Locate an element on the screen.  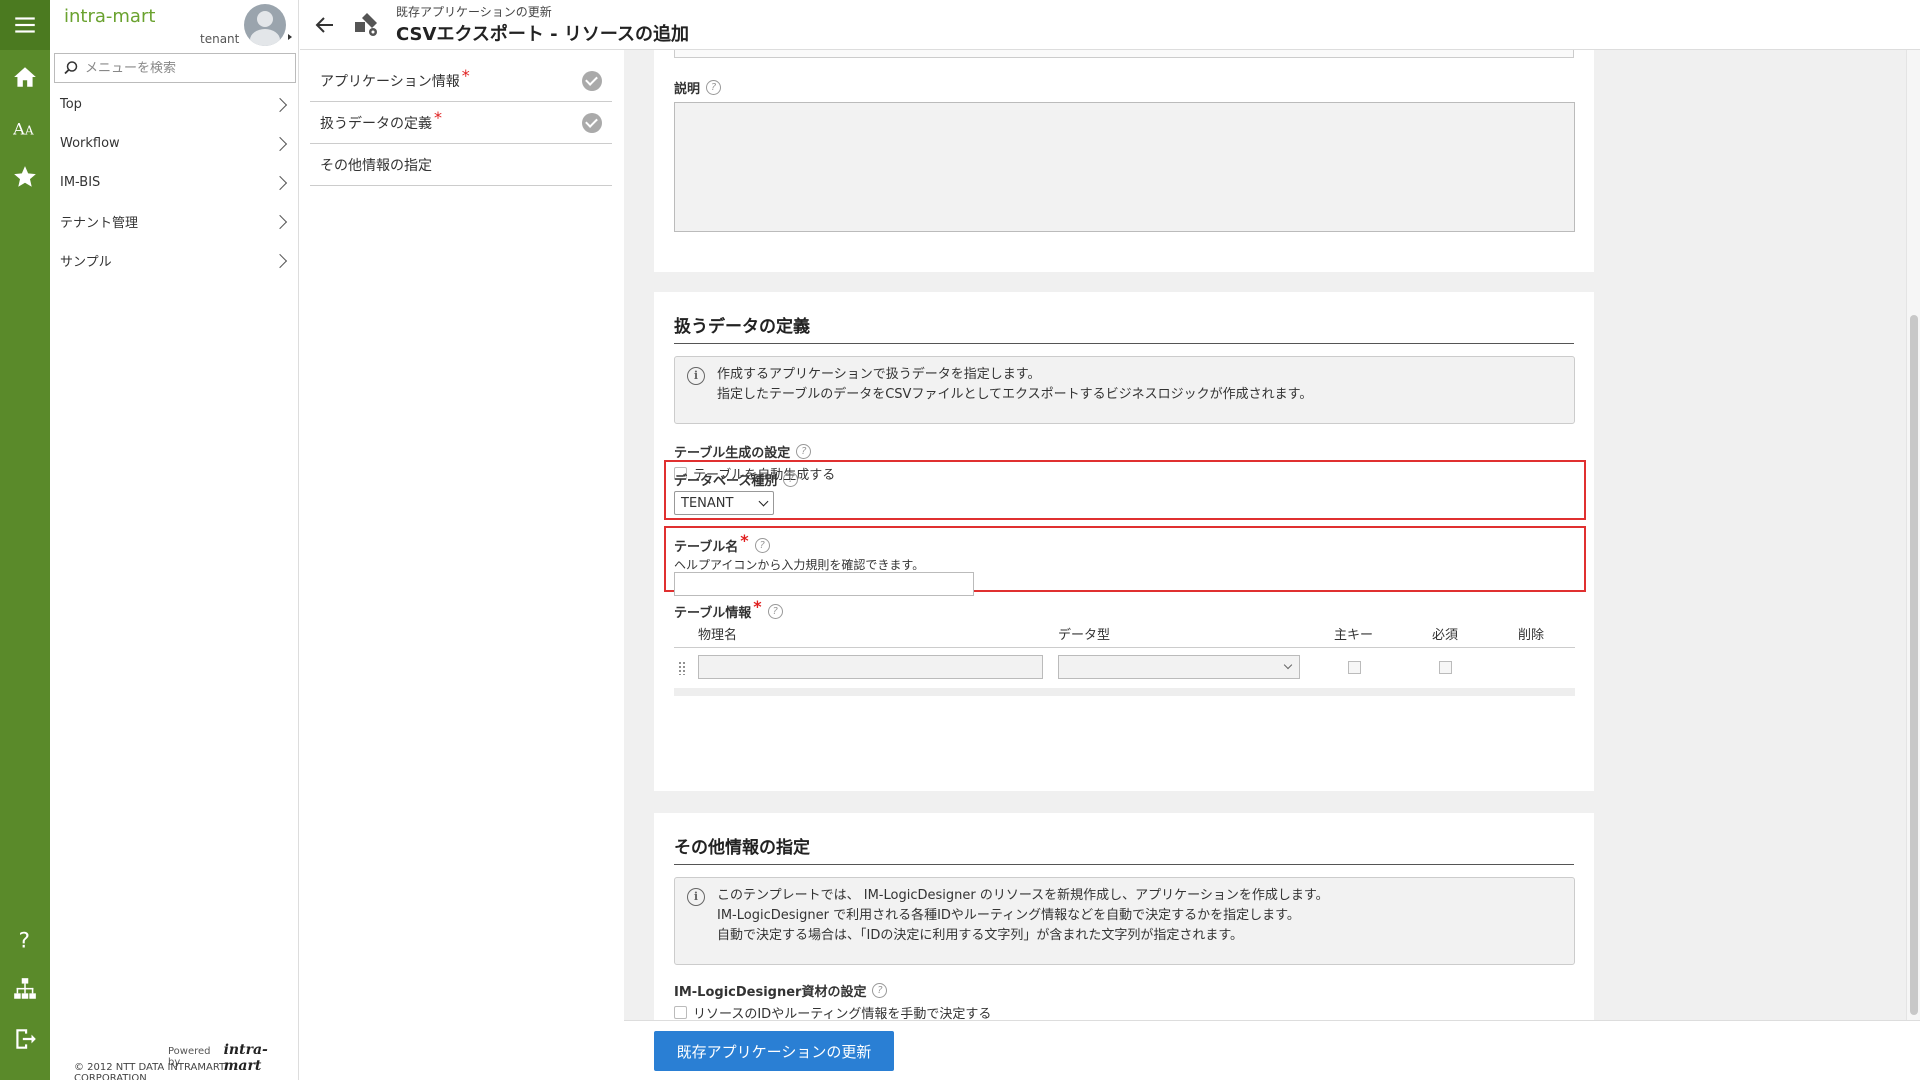
manual-decide: リソースのIDやルーティング情報を手動で決定する is located at coordinates (832, 1011).